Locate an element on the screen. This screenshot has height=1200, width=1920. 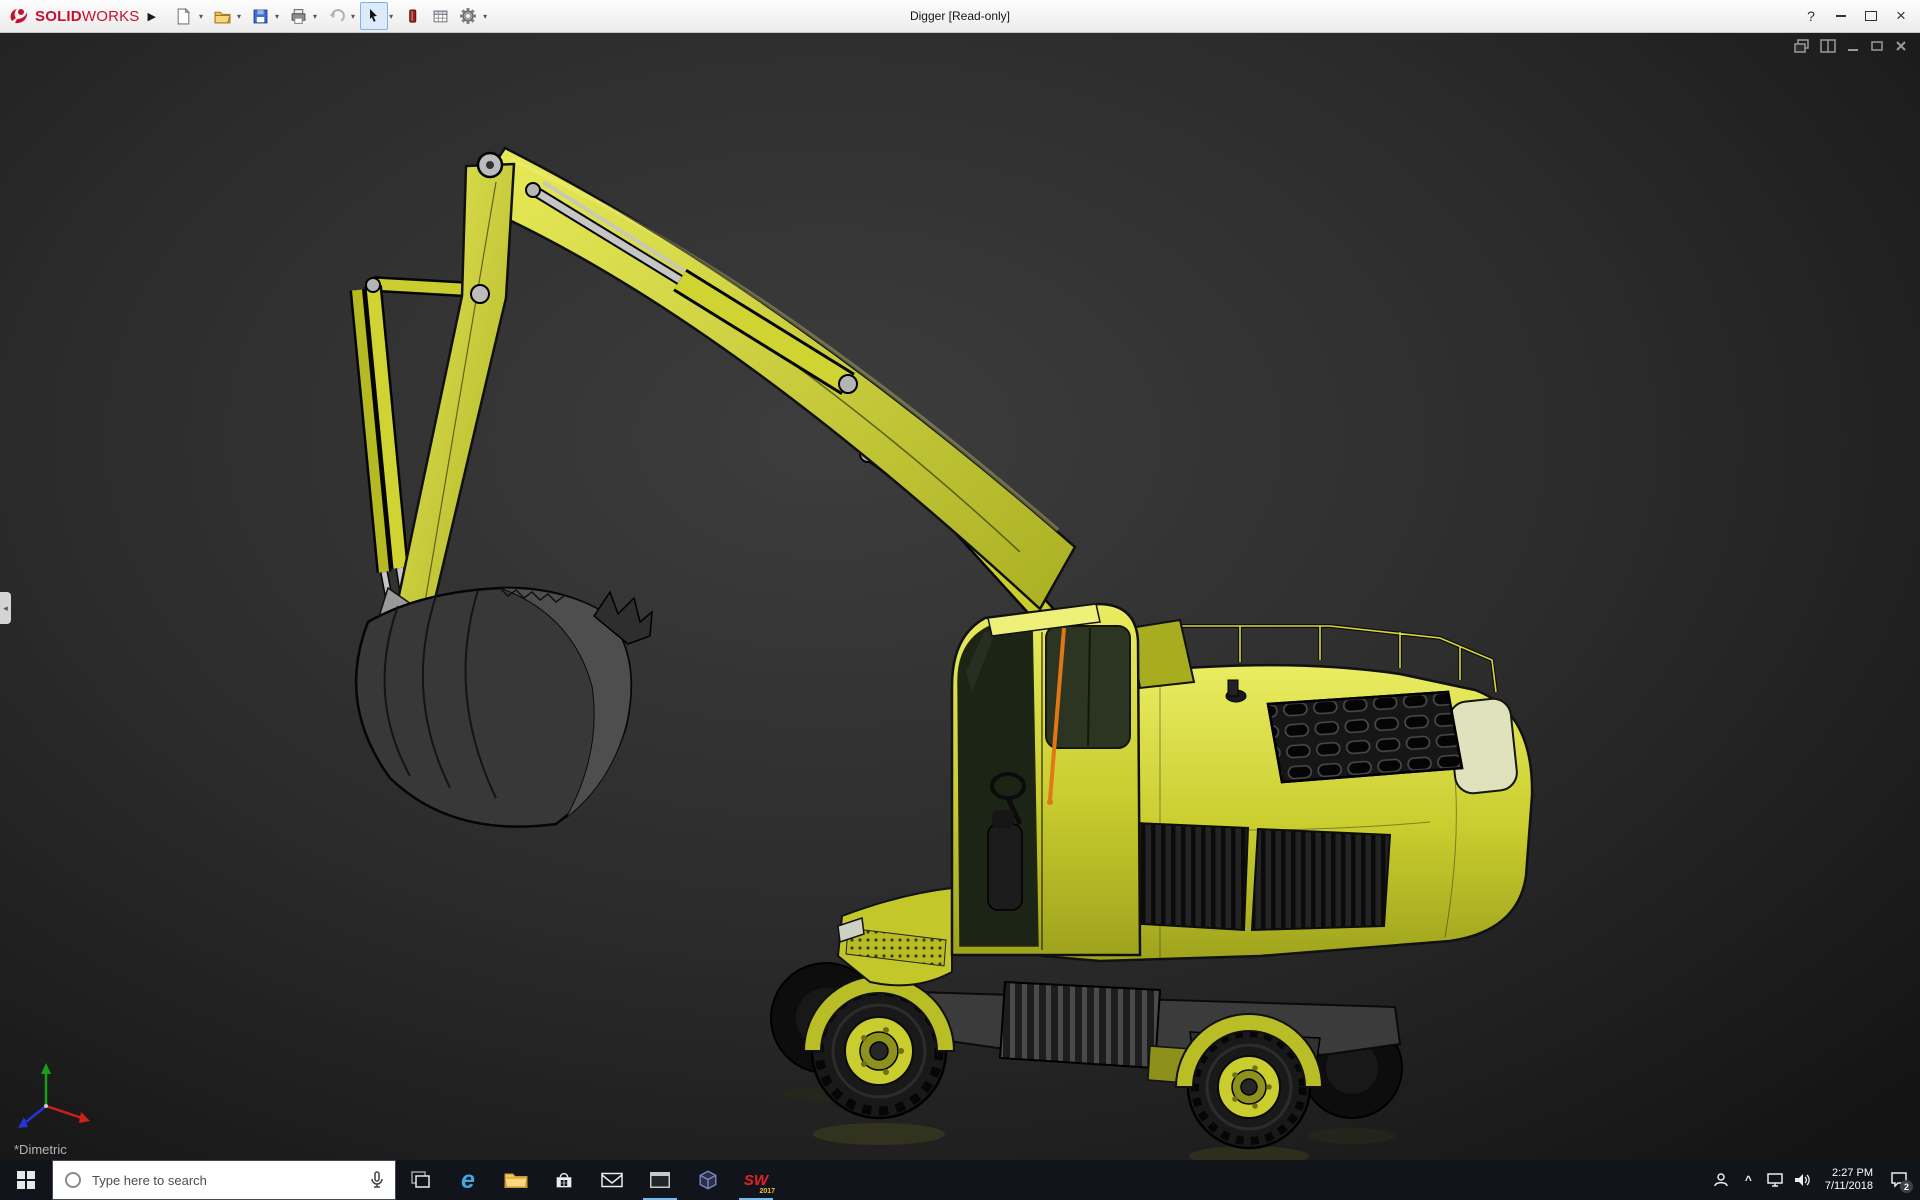
tray-chevron-icon: ^ is located at coordinates (1748, 1180).